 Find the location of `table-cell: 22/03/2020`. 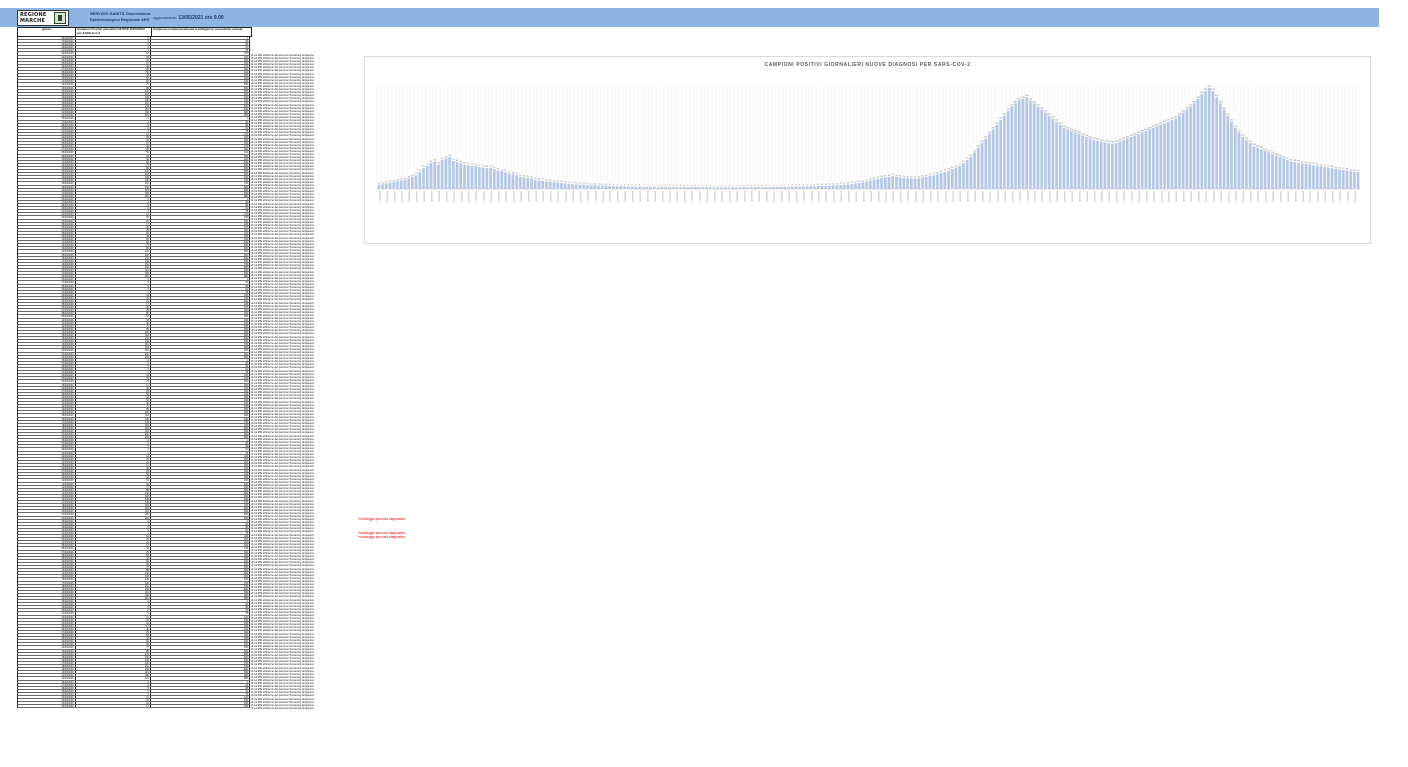

table-cell: 22/03/2020 is located at coordinates (47, 678).